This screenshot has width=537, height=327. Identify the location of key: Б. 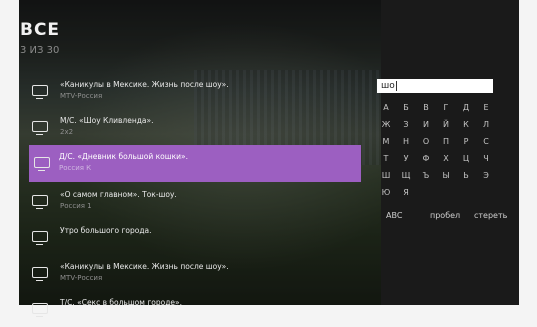
(406, 107).